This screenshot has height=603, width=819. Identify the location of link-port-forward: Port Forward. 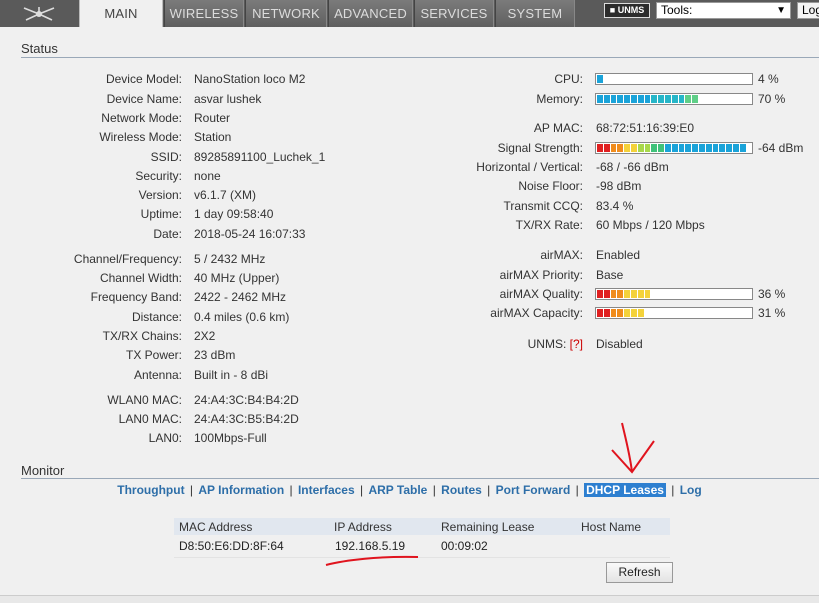
(533, 490).